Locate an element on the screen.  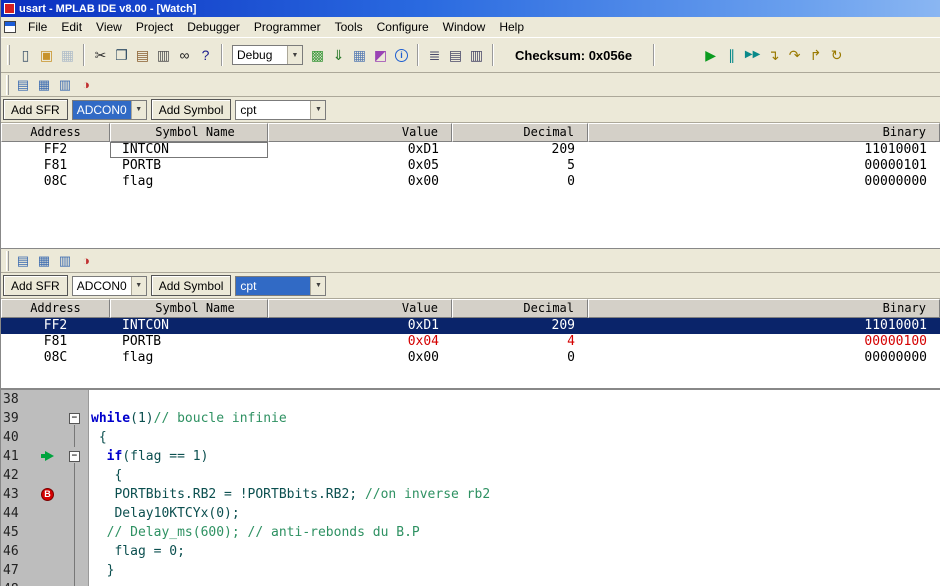
editor-gutter: 40 is located at coordinates (45, 437).